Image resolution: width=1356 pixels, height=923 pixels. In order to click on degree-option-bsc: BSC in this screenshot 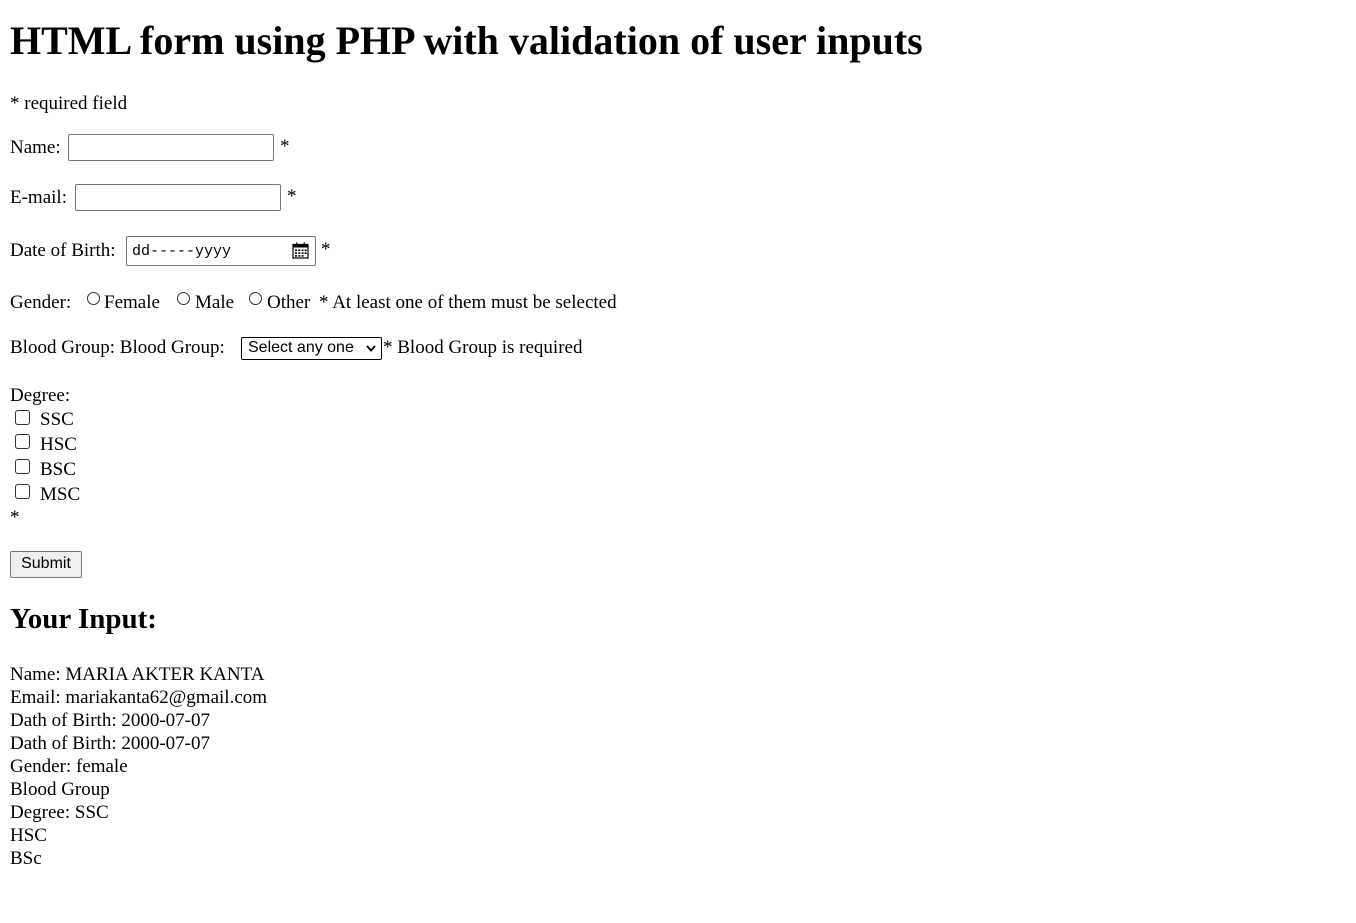, I will do `click(58, 469)`.